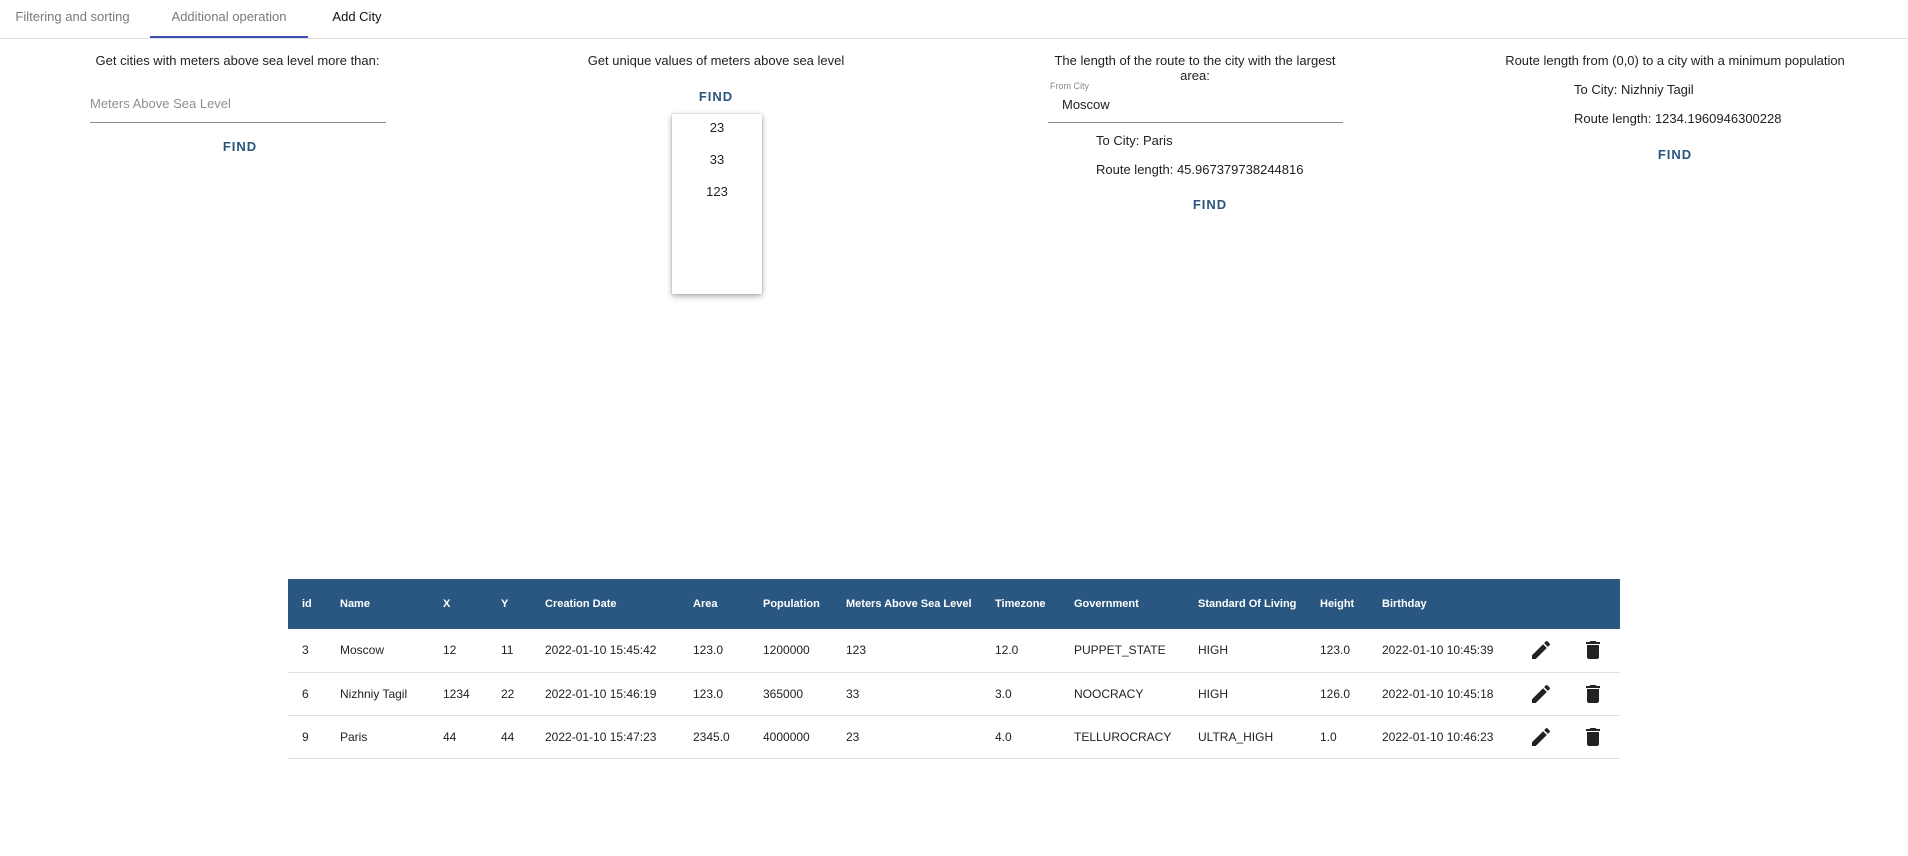  I want to click on tab-filtering-and-sorting: Filtering and sorting, so click(72, 19).